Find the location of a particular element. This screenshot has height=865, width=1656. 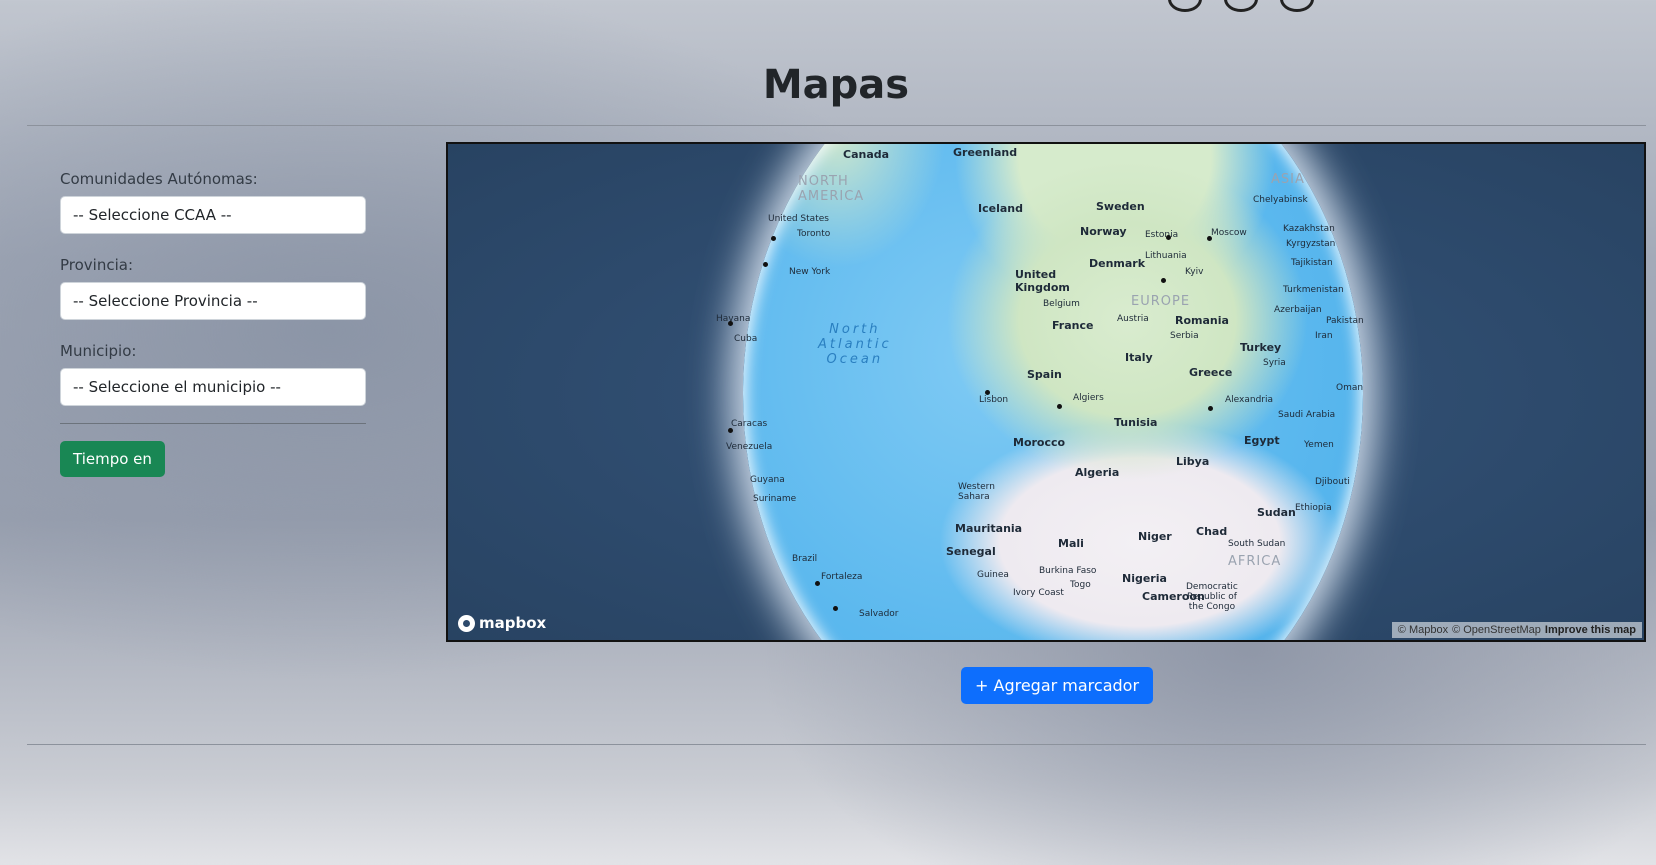

map-label-new-york: New York is located at coordinates (810, 272).